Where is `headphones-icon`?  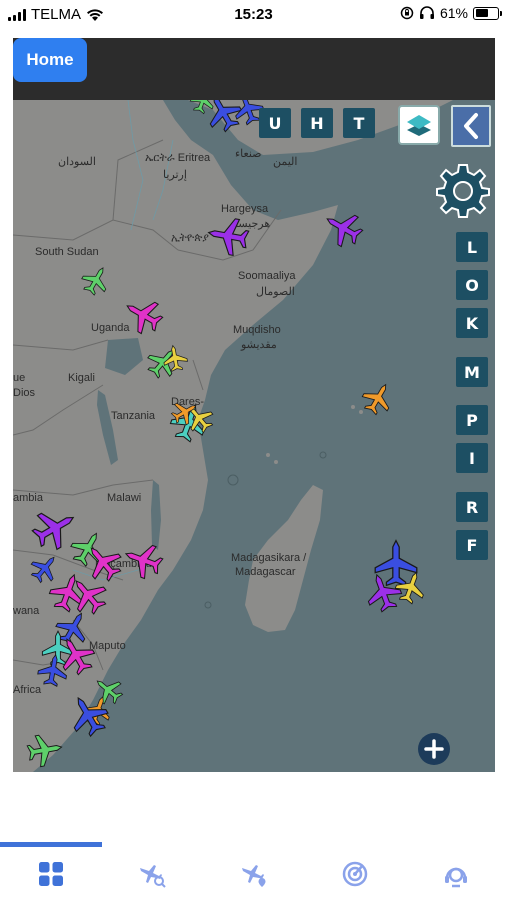
headphones-icon is located at coordinates (426, 12).